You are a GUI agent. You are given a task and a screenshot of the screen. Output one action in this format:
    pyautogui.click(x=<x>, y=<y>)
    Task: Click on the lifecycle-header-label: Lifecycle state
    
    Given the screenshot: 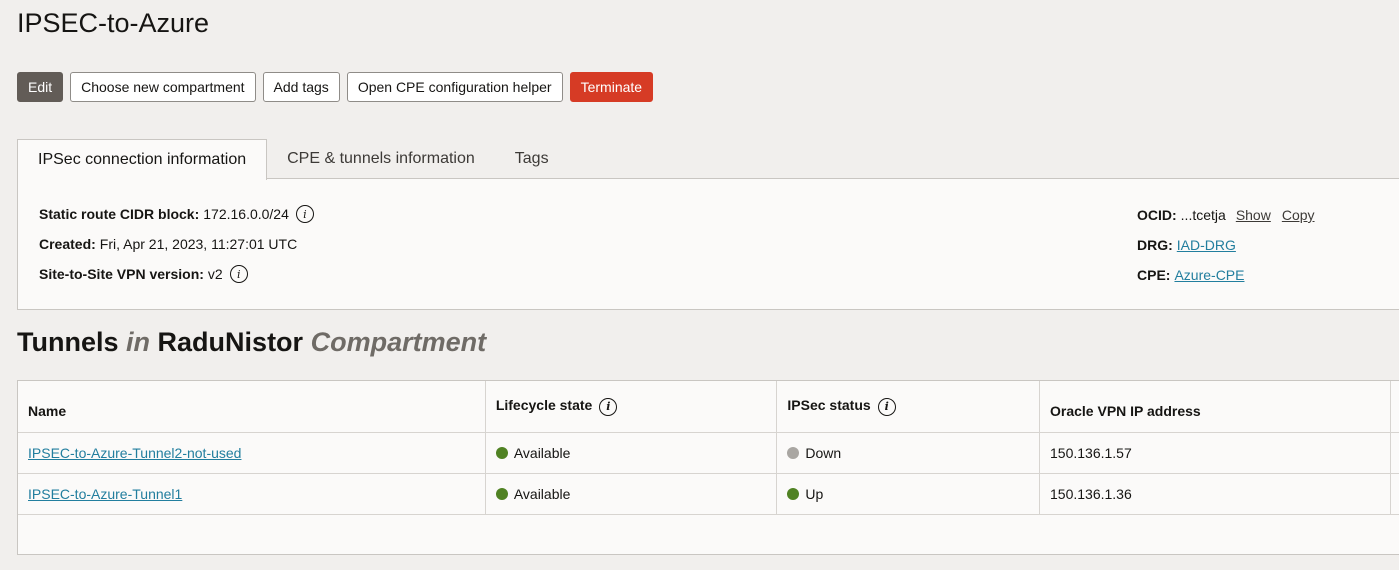 What is the action you would take?
    pyautogui.click(x=544, y=405)
    